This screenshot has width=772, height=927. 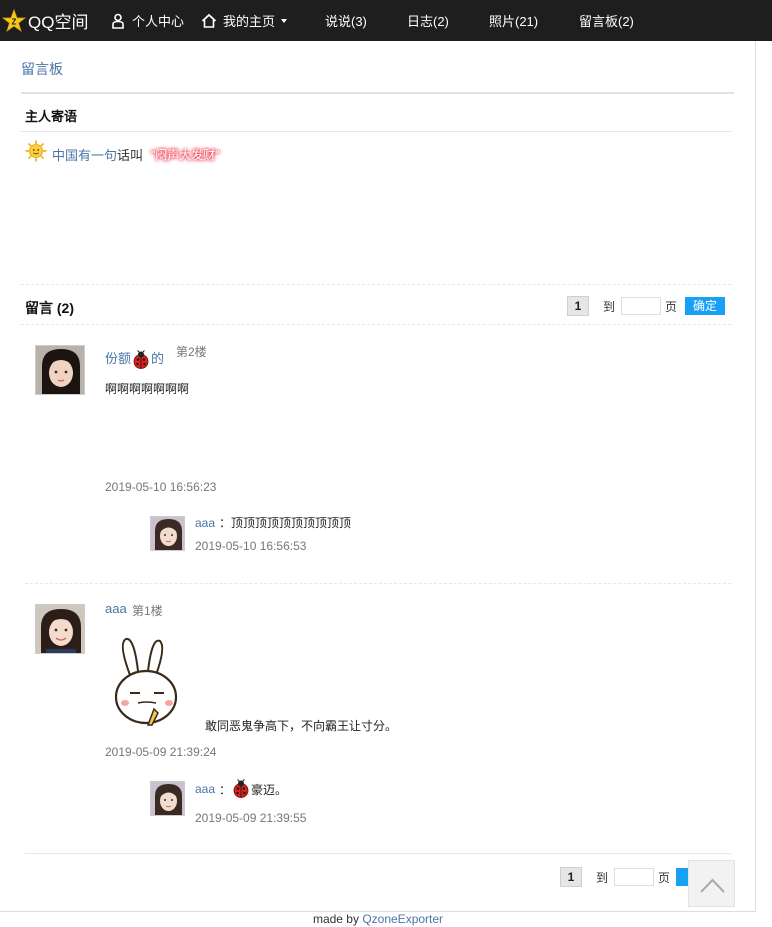 I want to click on nav-personal-center: 个人中心, so click(x=147, y=20).